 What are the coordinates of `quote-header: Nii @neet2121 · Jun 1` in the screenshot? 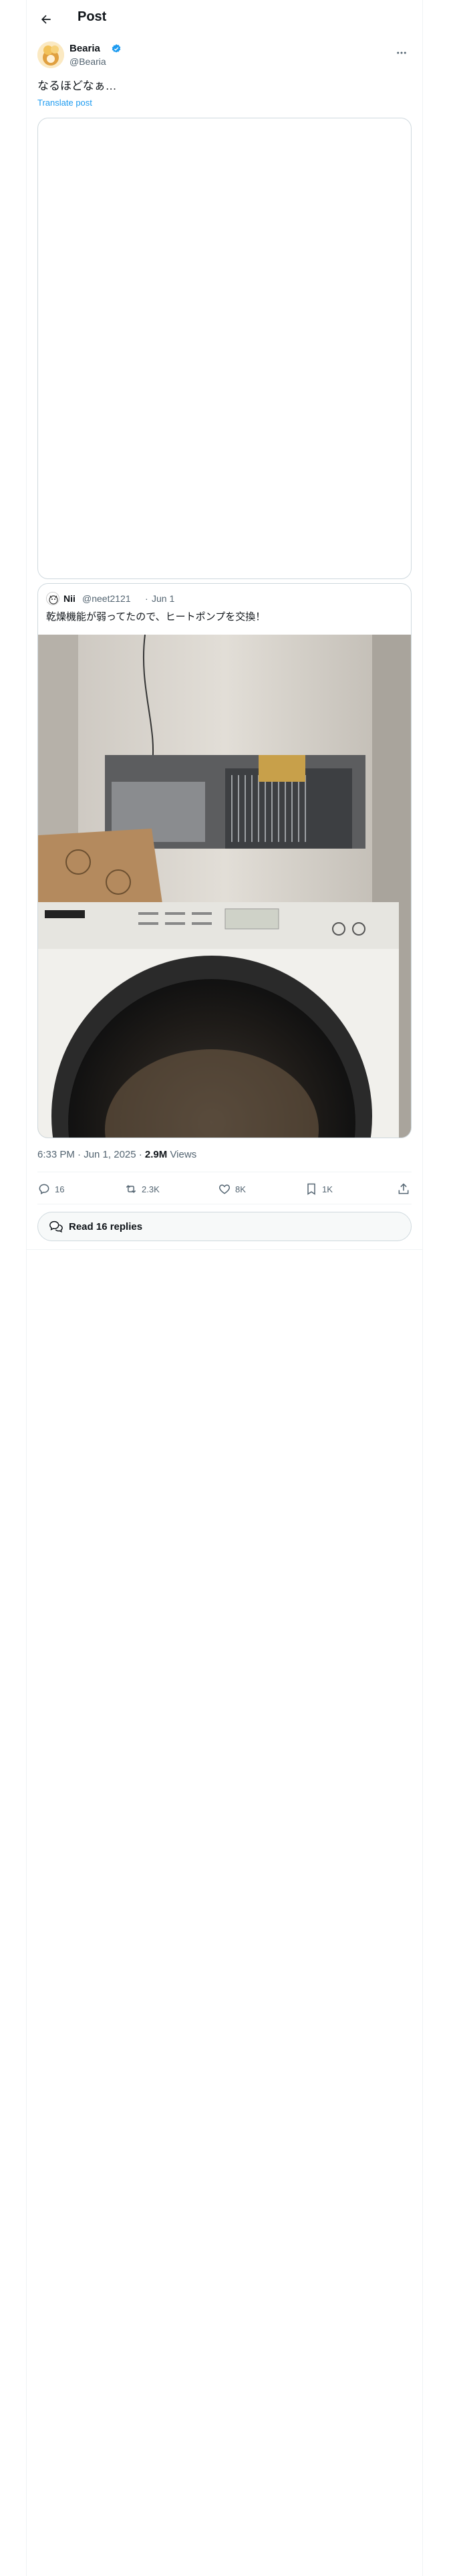 It's located at (223, 598).